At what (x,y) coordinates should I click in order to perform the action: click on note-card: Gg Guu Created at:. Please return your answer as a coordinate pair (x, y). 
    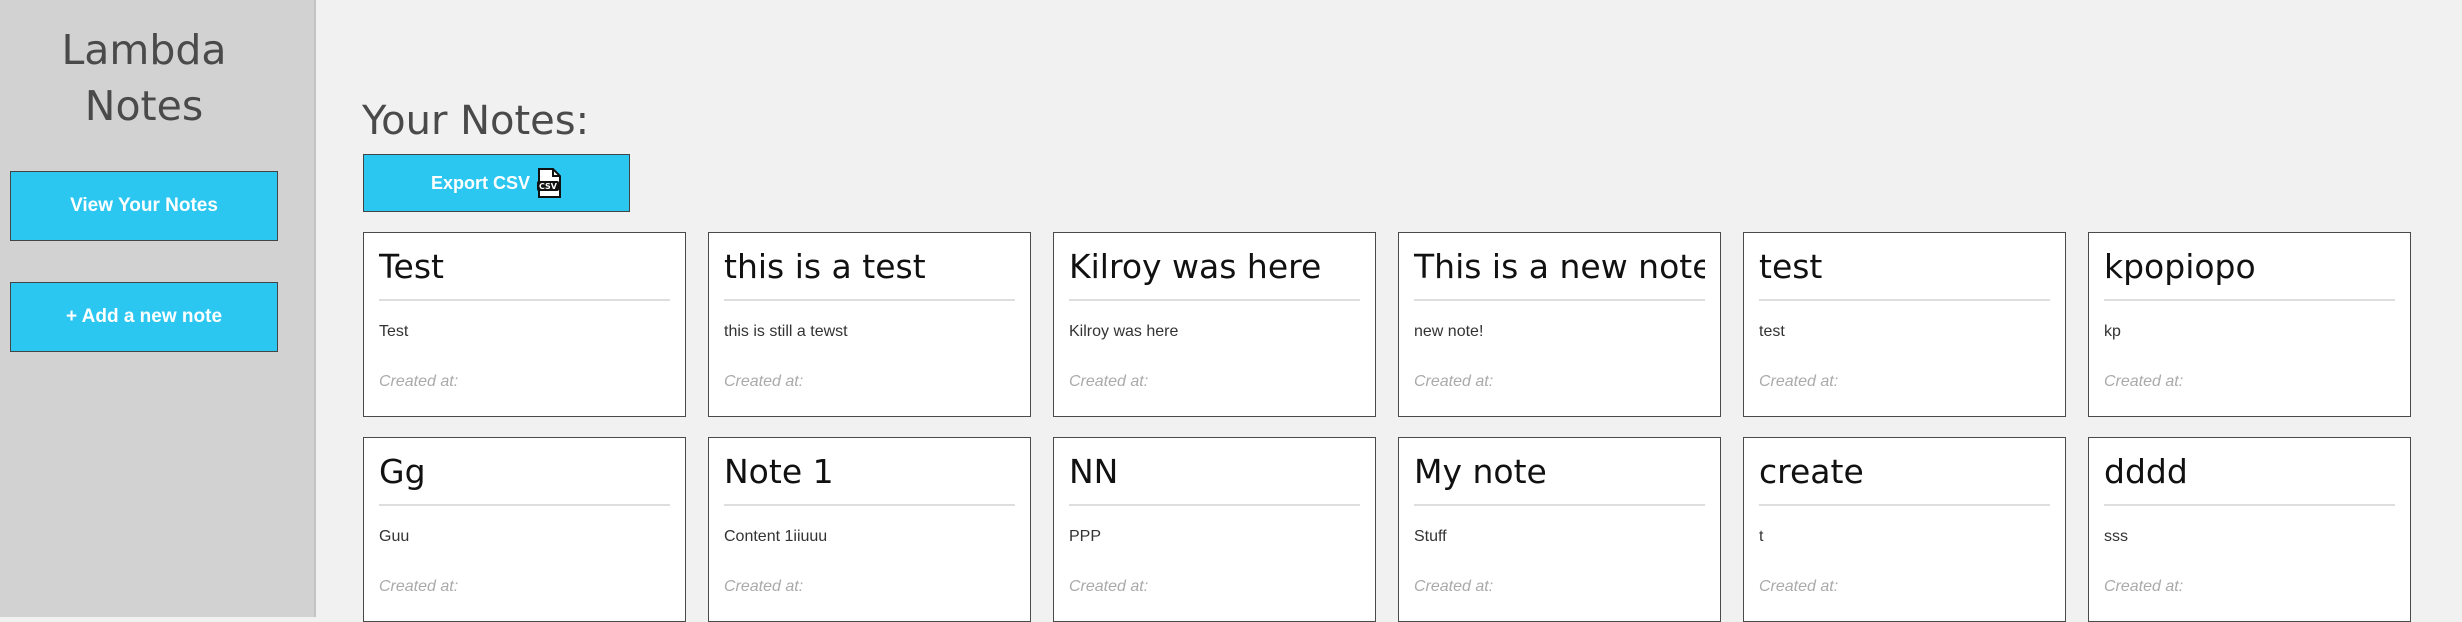
    Looking at the image, I should click on (524, 529).